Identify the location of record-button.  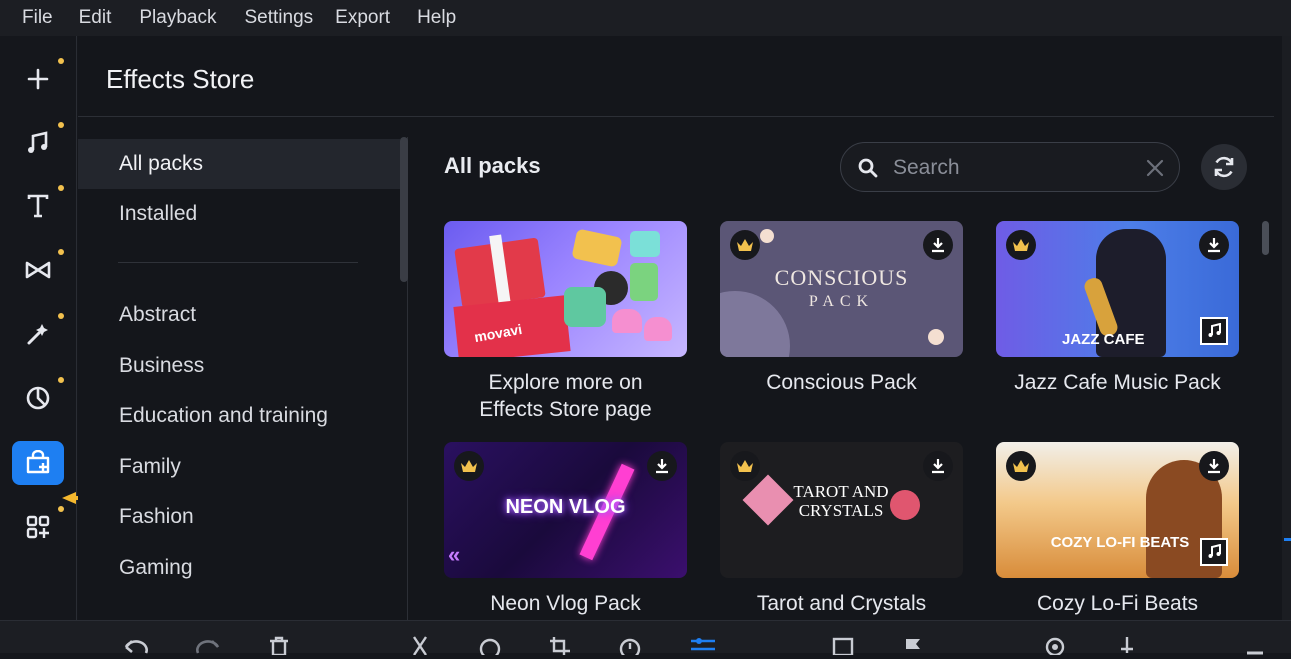
(1055, 647).